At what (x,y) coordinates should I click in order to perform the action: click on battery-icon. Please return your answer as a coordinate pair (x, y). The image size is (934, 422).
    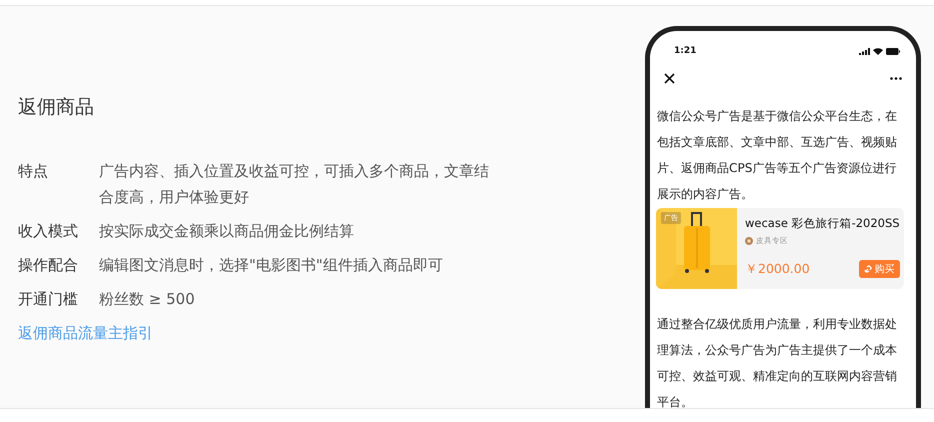
    Looking at the image, I should click on (893, 51).